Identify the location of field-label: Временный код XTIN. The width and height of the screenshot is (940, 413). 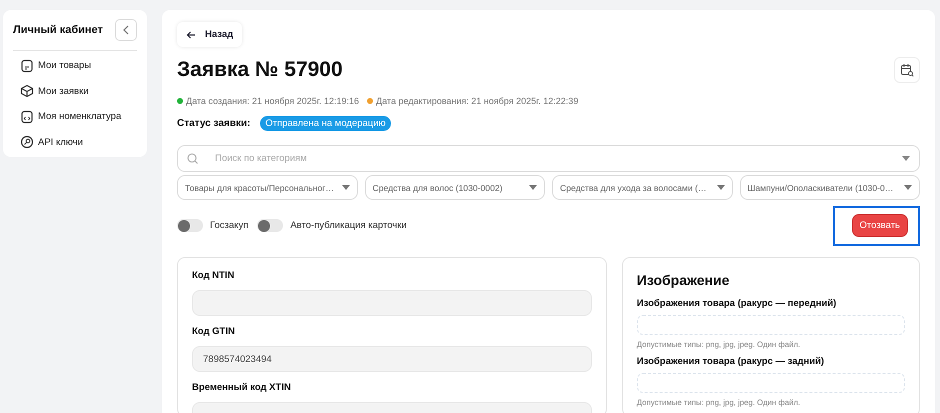
(242, 387).